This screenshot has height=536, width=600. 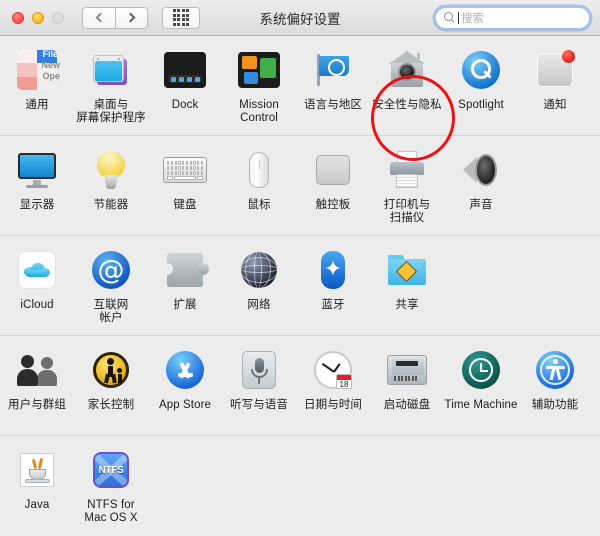 I want to click on pane-date-time: 18 日期与时间, so click(x=333, y=378).